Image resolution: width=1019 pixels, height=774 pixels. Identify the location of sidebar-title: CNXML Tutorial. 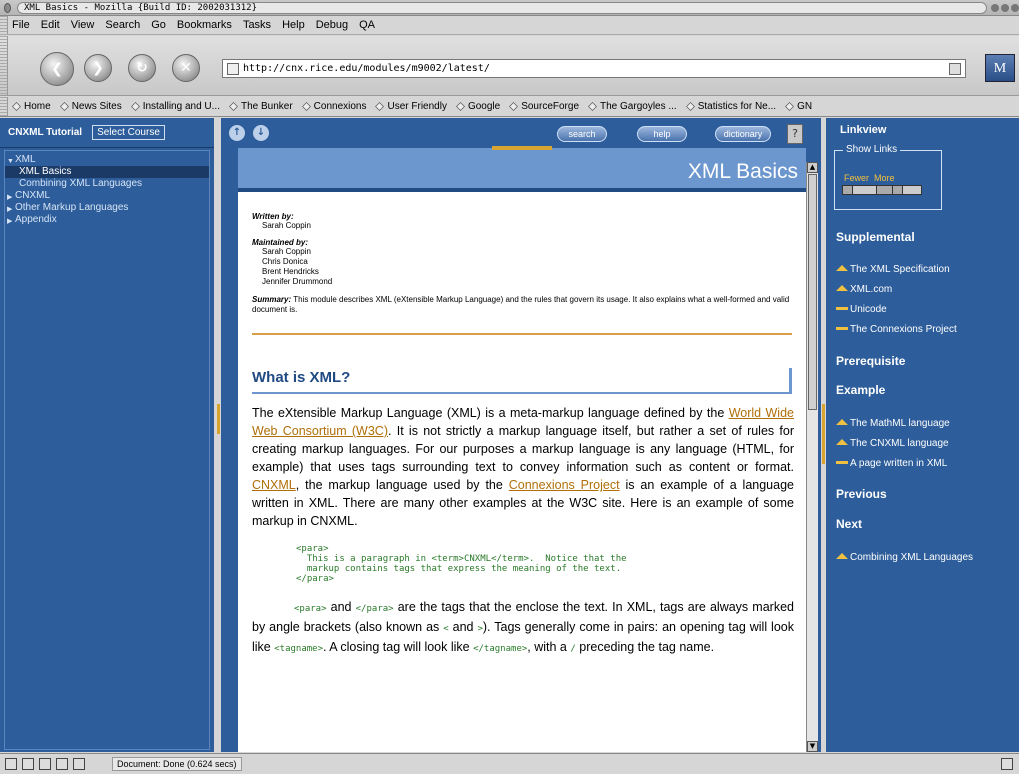
(45, 132).